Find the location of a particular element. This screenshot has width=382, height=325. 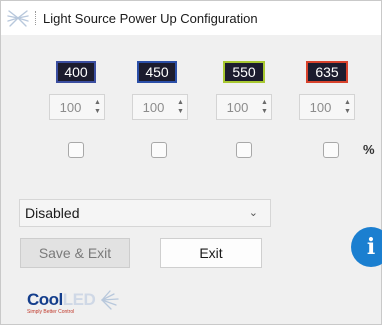

chevron-down-icon: ⌄ is located at coordinates (253, 212).